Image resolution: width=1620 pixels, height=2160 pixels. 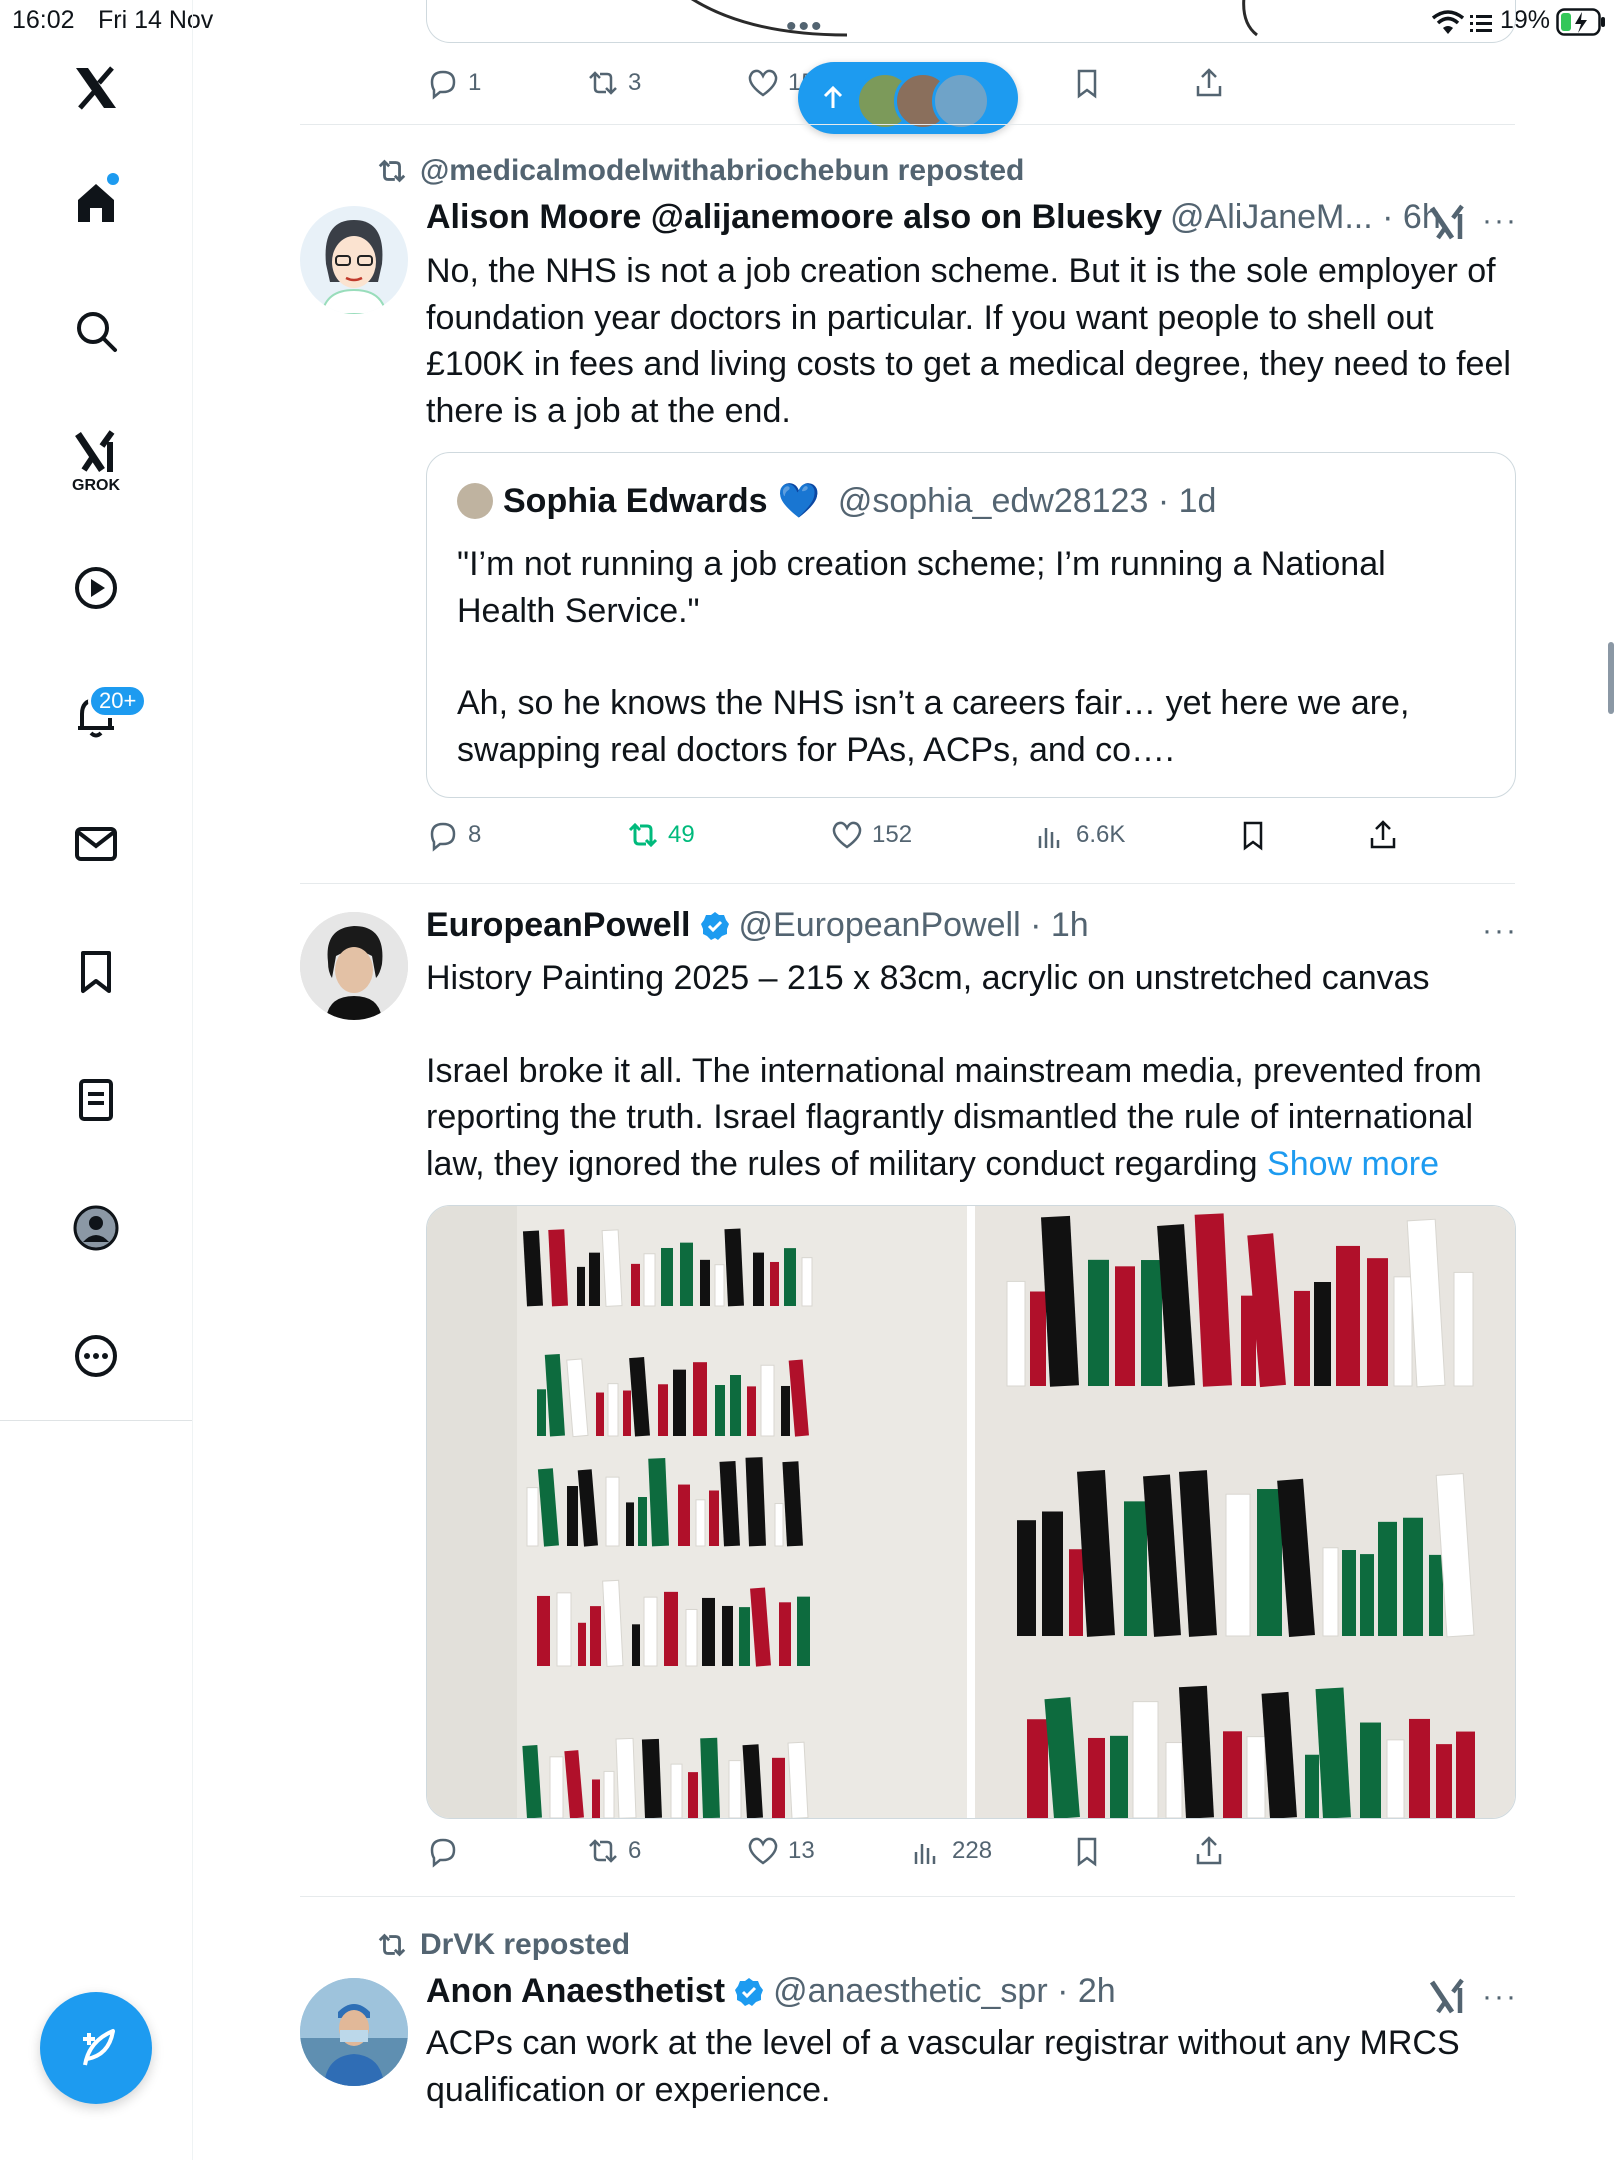 I want to click on author-name: EuropeanPowell, so click(x=558, y=925).